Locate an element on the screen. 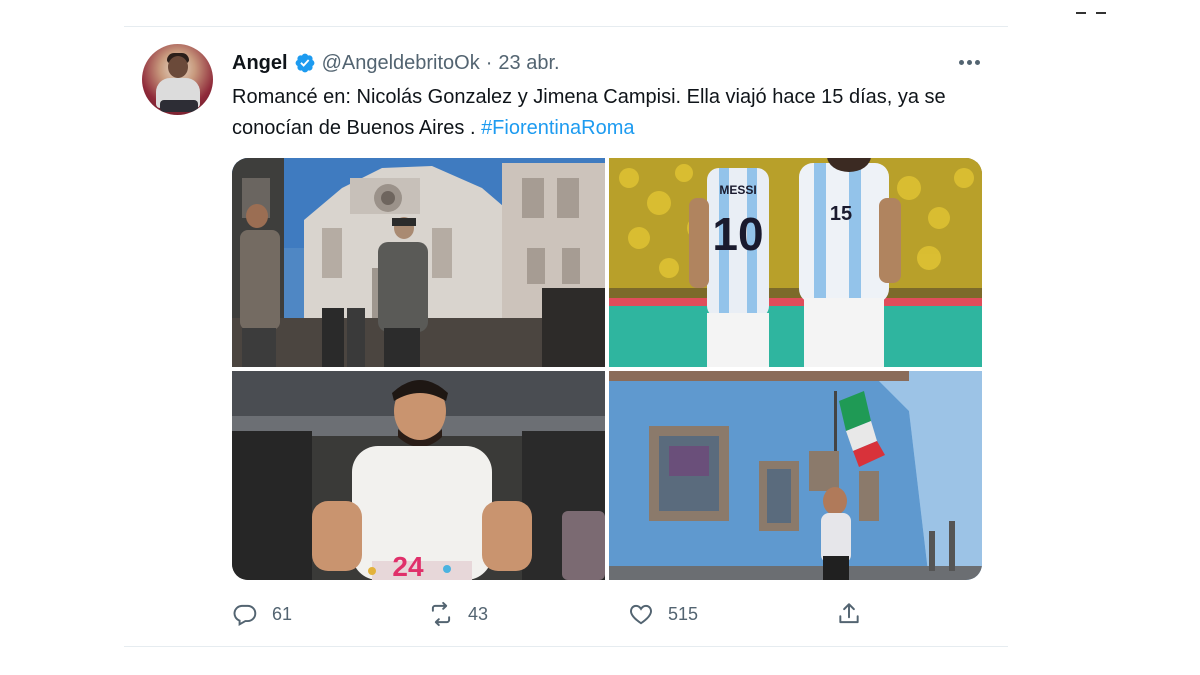 The image size is (1200, 675). retweet-icon is located at coordinates (441, 614).